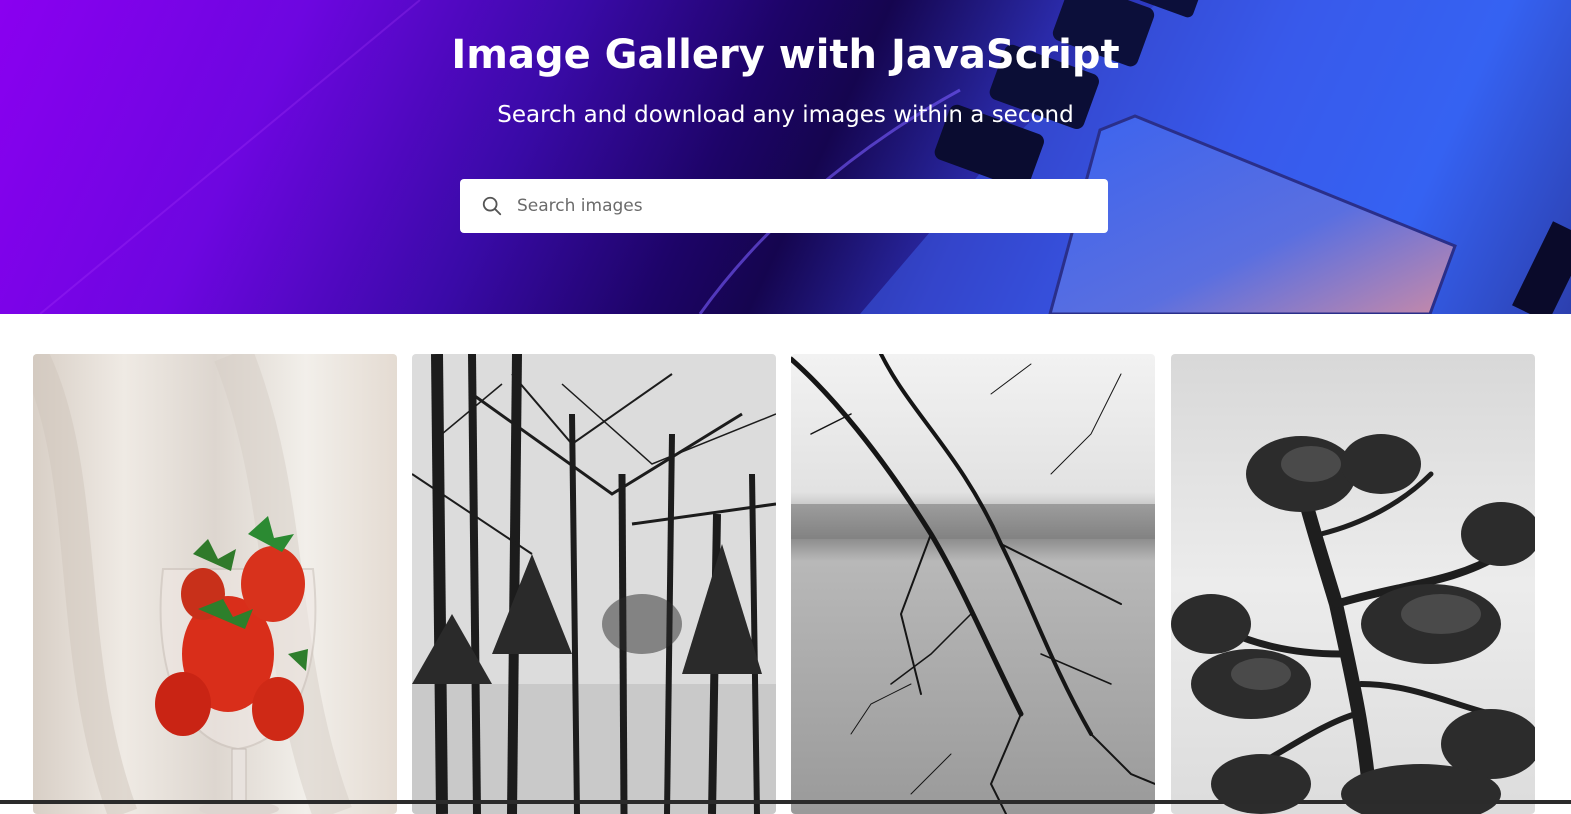 The height and width of the screenshot is (814, 1571). What do you see at coordinates (785, 802) in the screenshot?
I see `bottom-divider` at bounding box center [785, 802].